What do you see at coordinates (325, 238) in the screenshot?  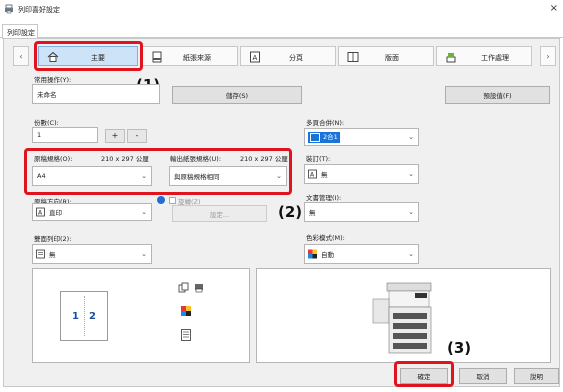 I see `color-label: 色彩模式(M):` at bounding box center [325, 238].